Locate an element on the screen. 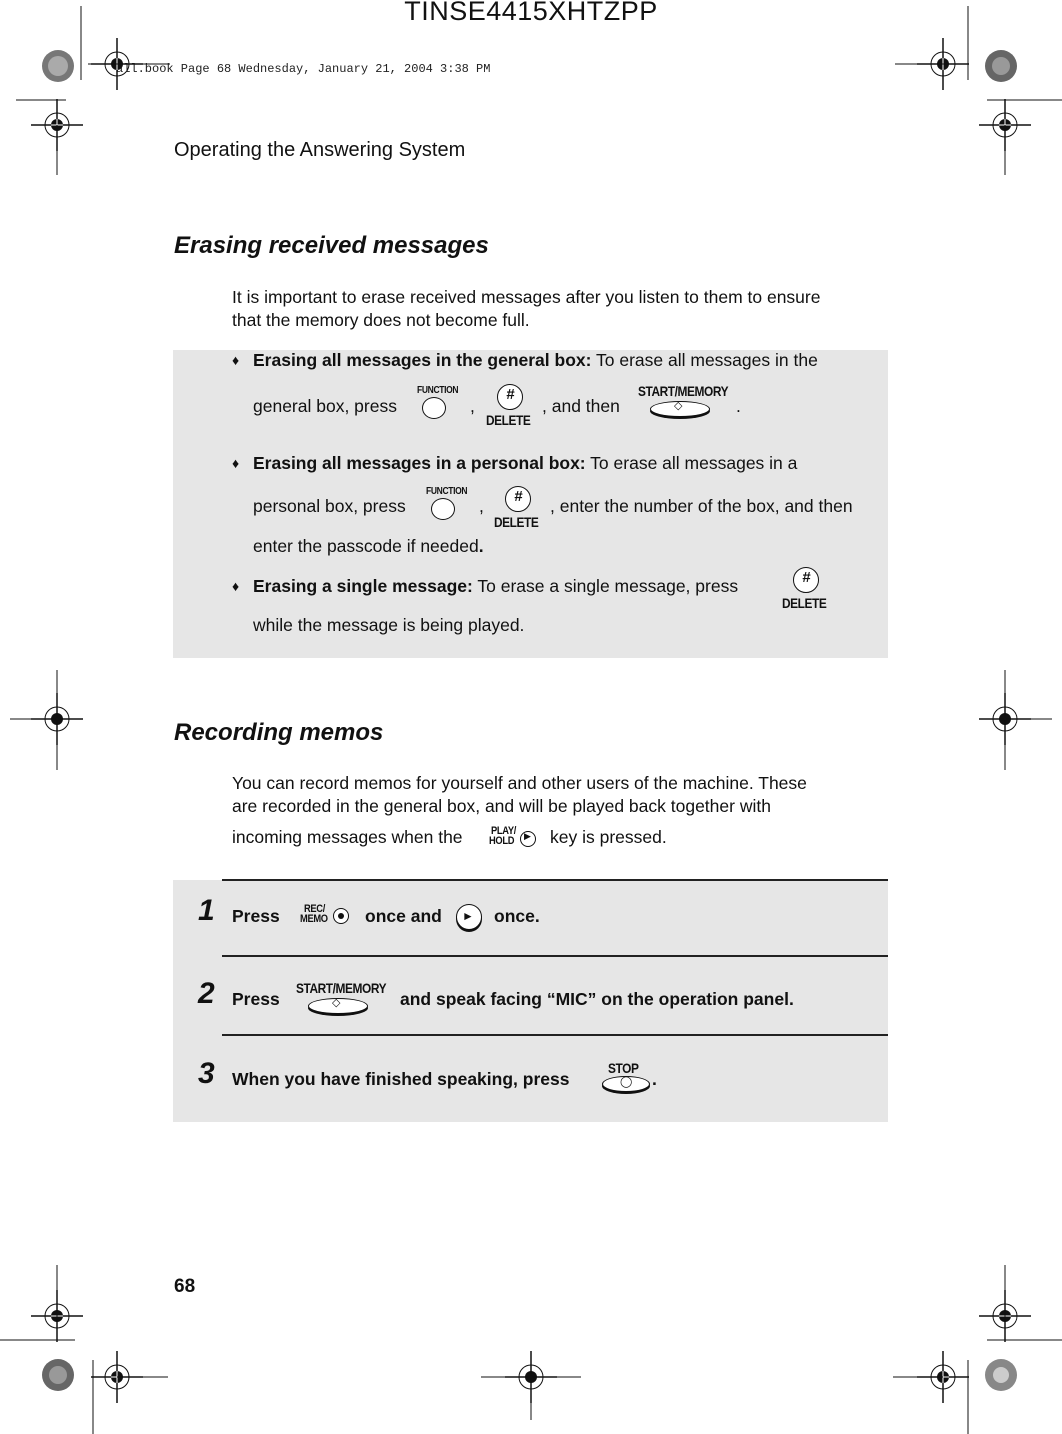 The width and height of the screenshot is (1062, 1434). step-number: 2 is located at coordinates (206, 993).